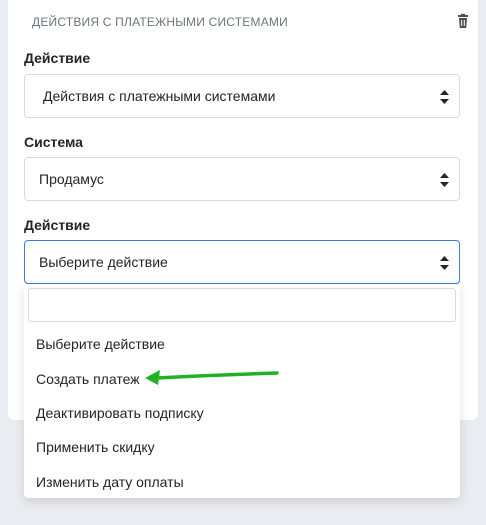 The height and width of the screenshot is (525, 486). Describe the element at coordinates (159, 96) in the screenshot. I see `action-type-value: Действия с платежными системами` at that location.